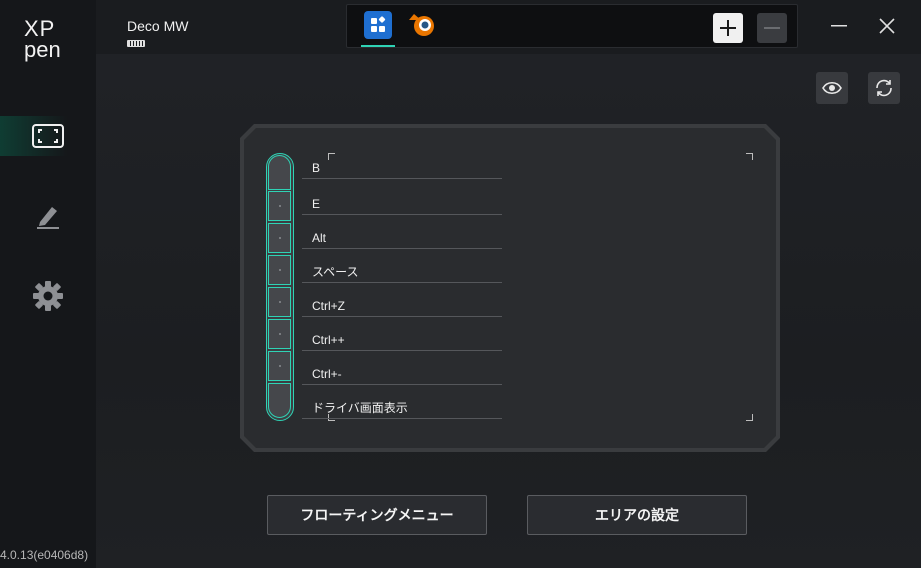 This screenshot has height=568, width=921. I want to click on refresh-icon, so click(884, 88).